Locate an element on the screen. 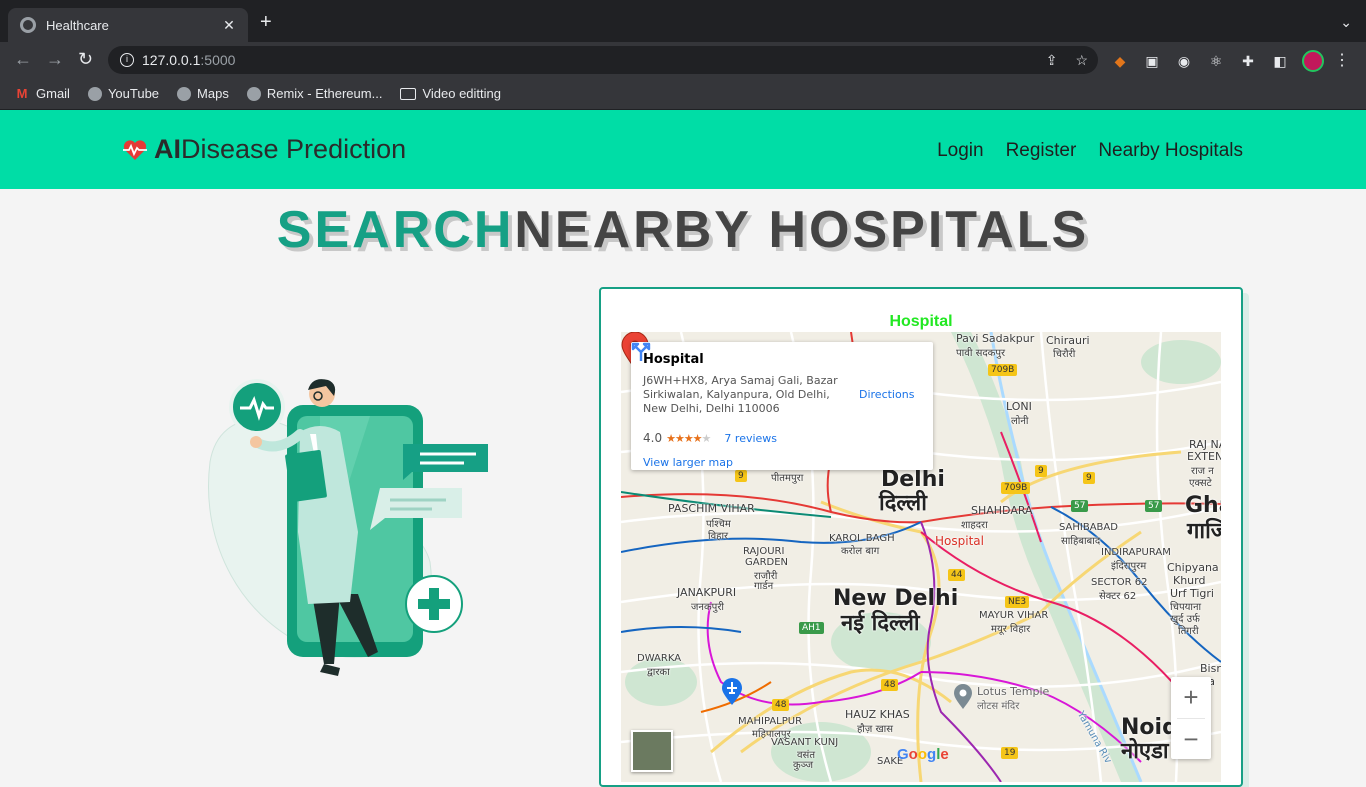 The image size is (1366, 787). road-shield: 709B is located at coordinates (1016, 488).